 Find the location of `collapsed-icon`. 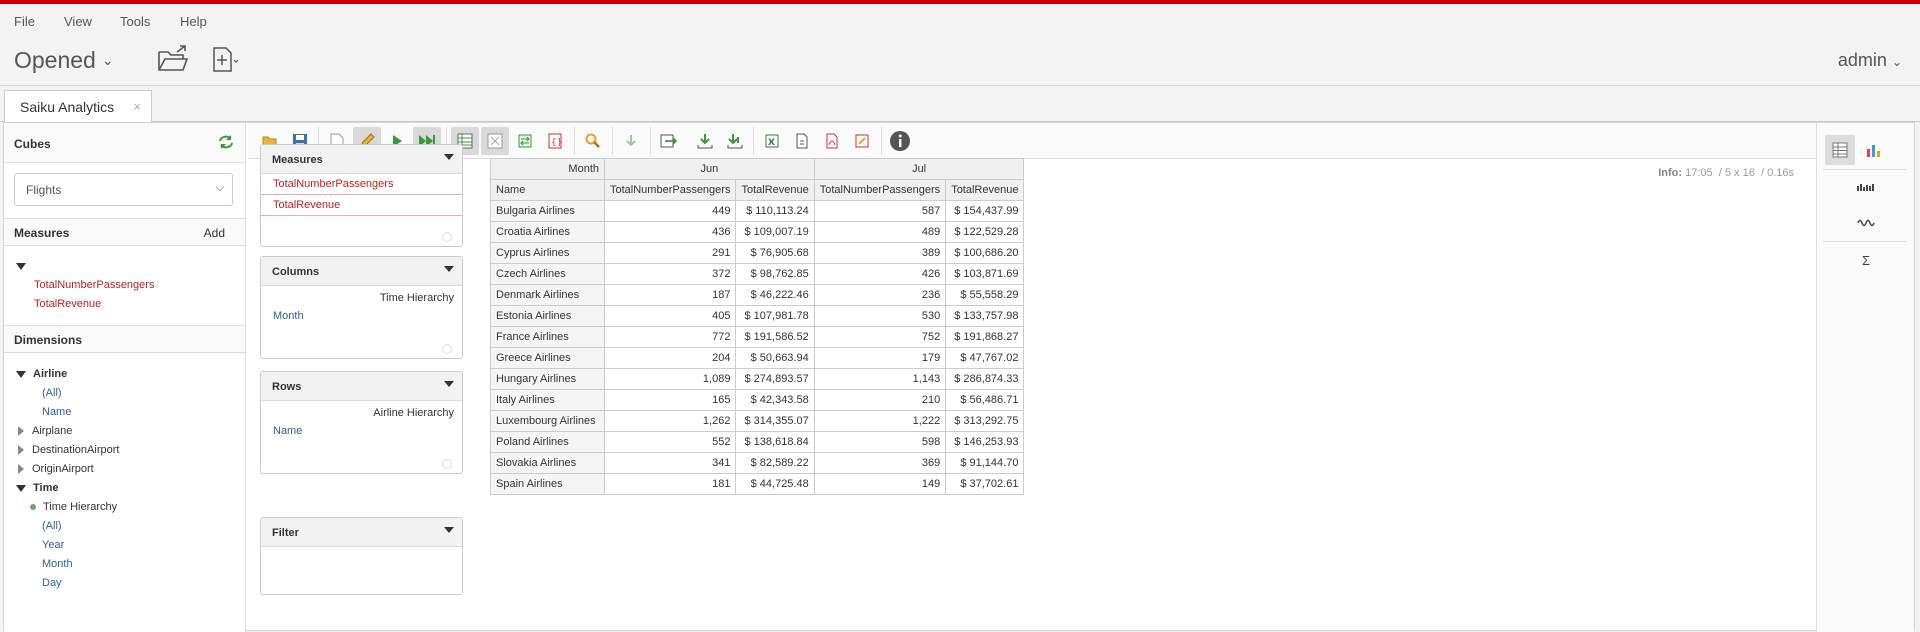

collapsed-icon is located at coordinates (21, 431).